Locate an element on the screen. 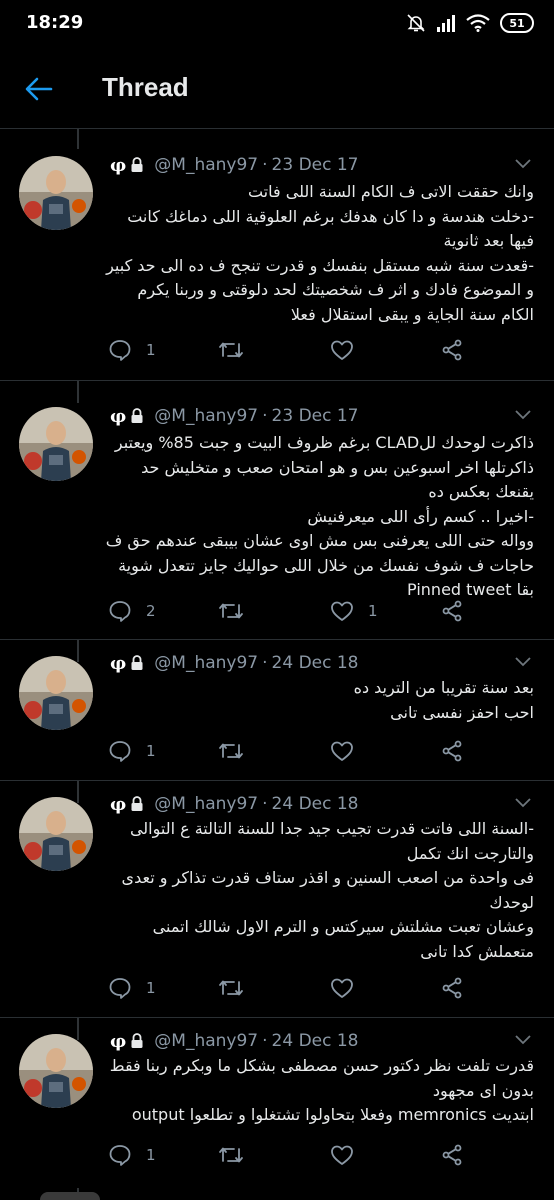 The height and width of the screenshot is (1200, 554). like-count: 1 is located at coordinates (373, 611).